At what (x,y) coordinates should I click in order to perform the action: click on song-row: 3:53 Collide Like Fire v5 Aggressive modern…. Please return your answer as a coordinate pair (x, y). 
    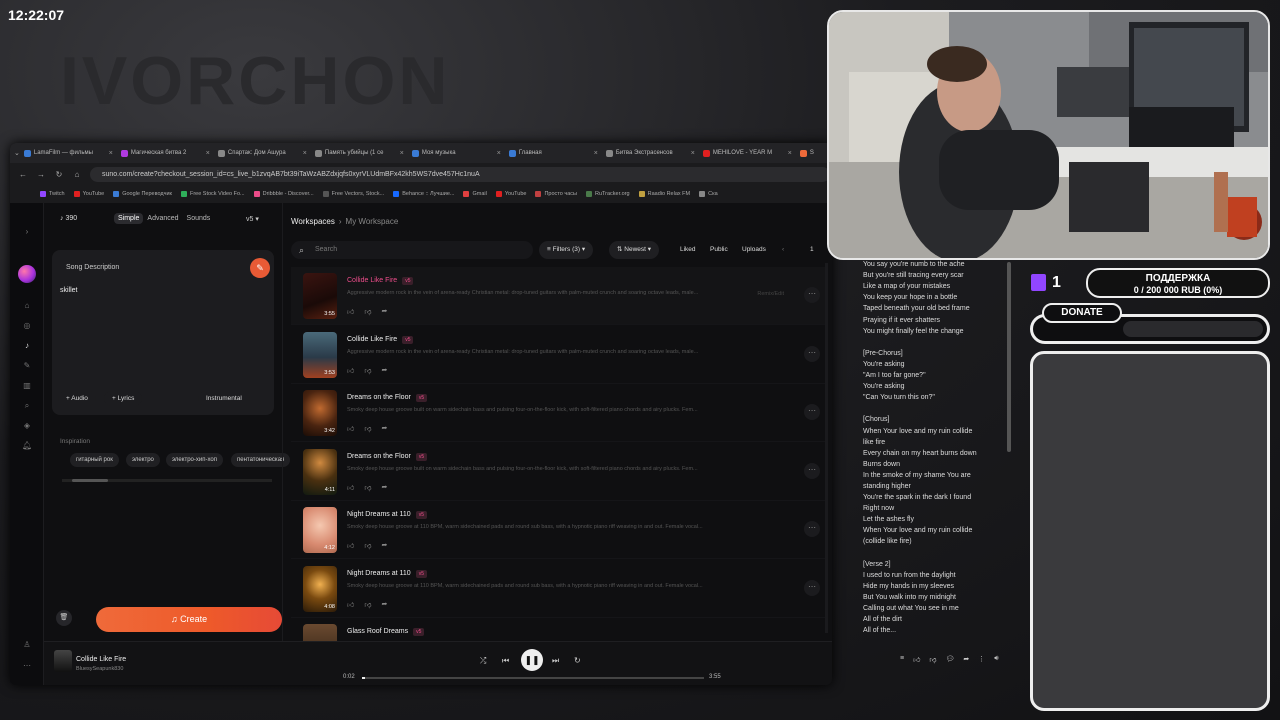
    Looking at the image, I should click on (558, 355).